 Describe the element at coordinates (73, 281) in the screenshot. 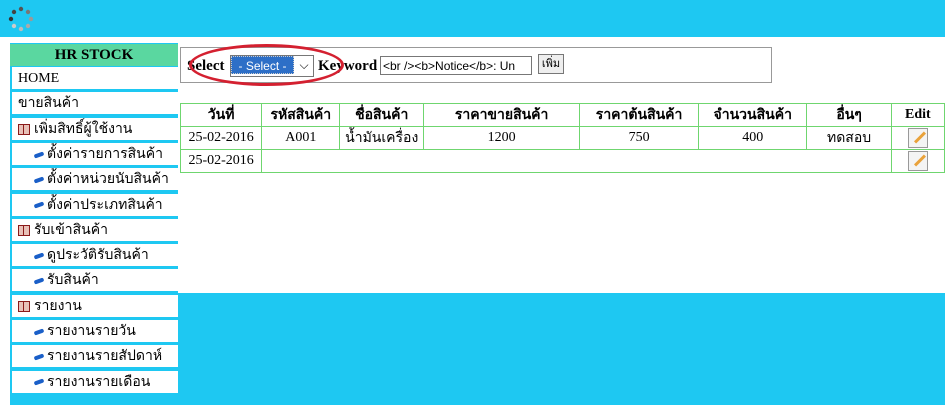

I see `sidebar-item-label: รับสินค้า` at that location.